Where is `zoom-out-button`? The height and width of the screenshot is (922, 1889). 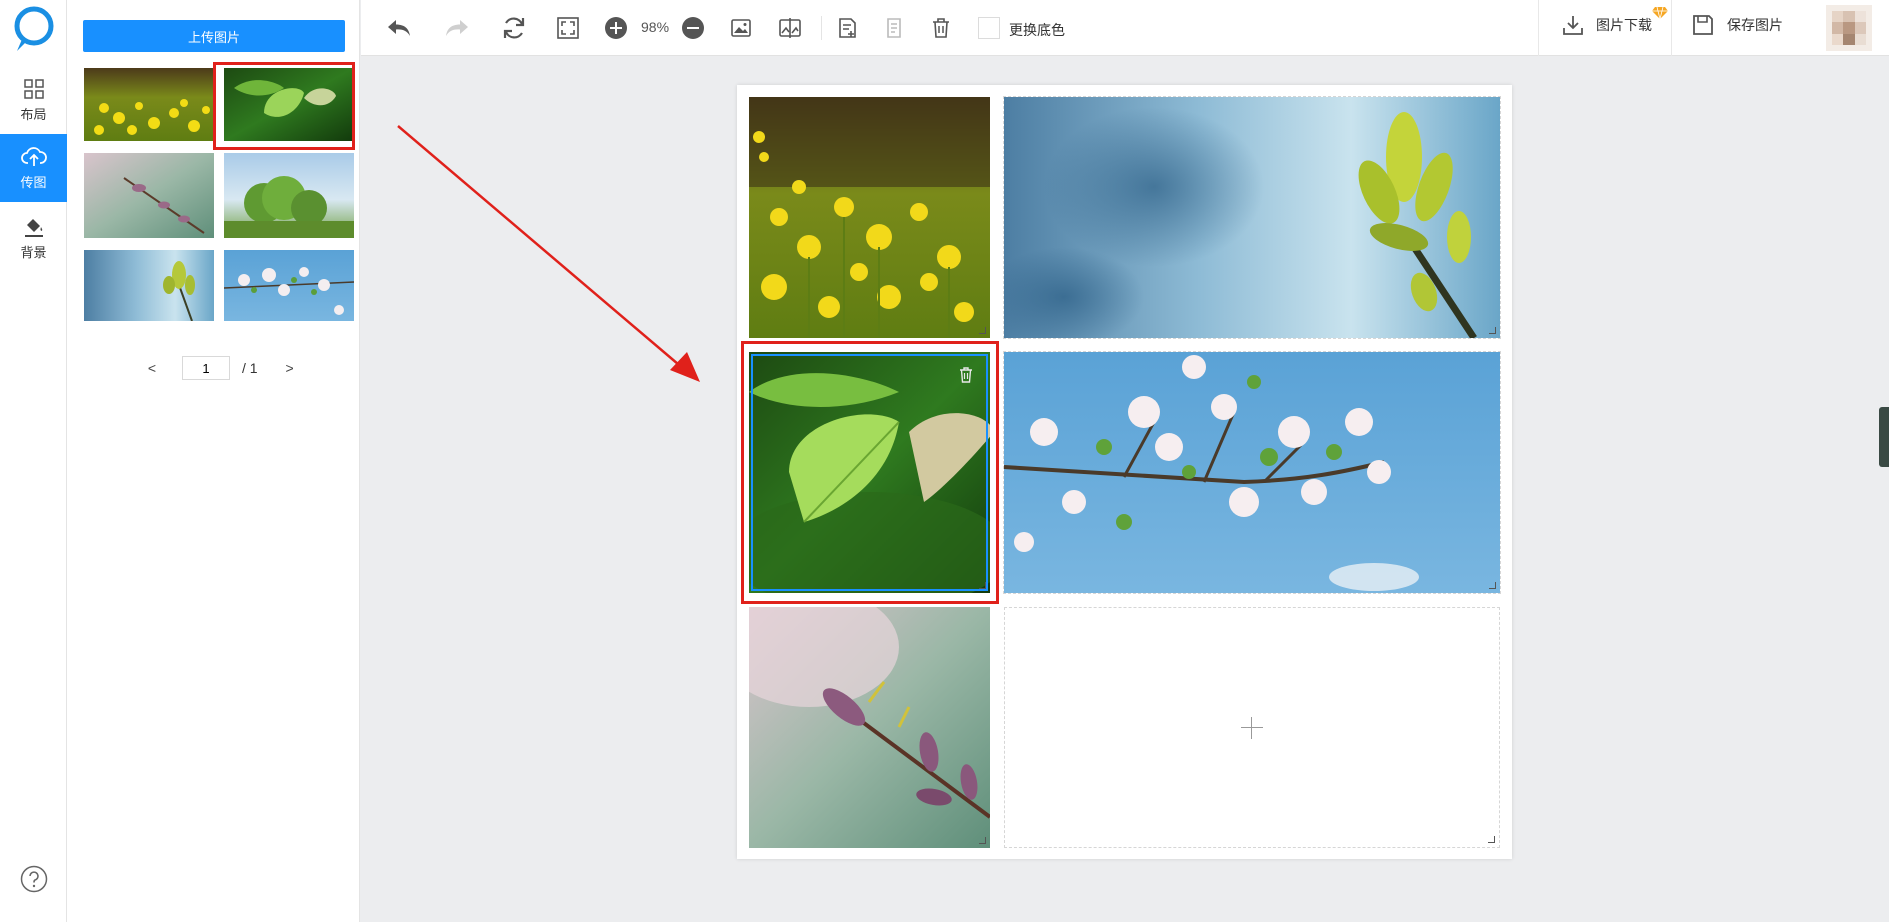
zoom-out-button is located at coordinates (693, 28).